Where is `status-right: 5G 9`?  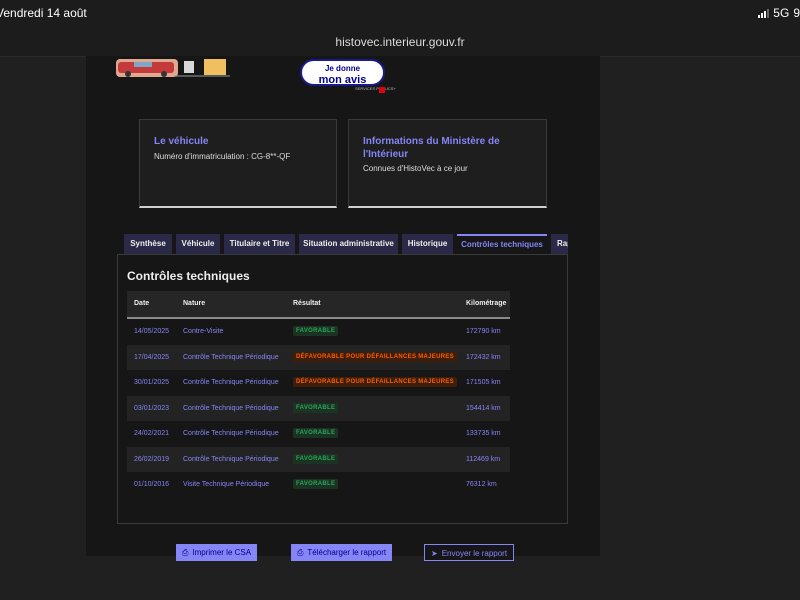 status-right: 5G 9 is located at coordinates (779, 13).